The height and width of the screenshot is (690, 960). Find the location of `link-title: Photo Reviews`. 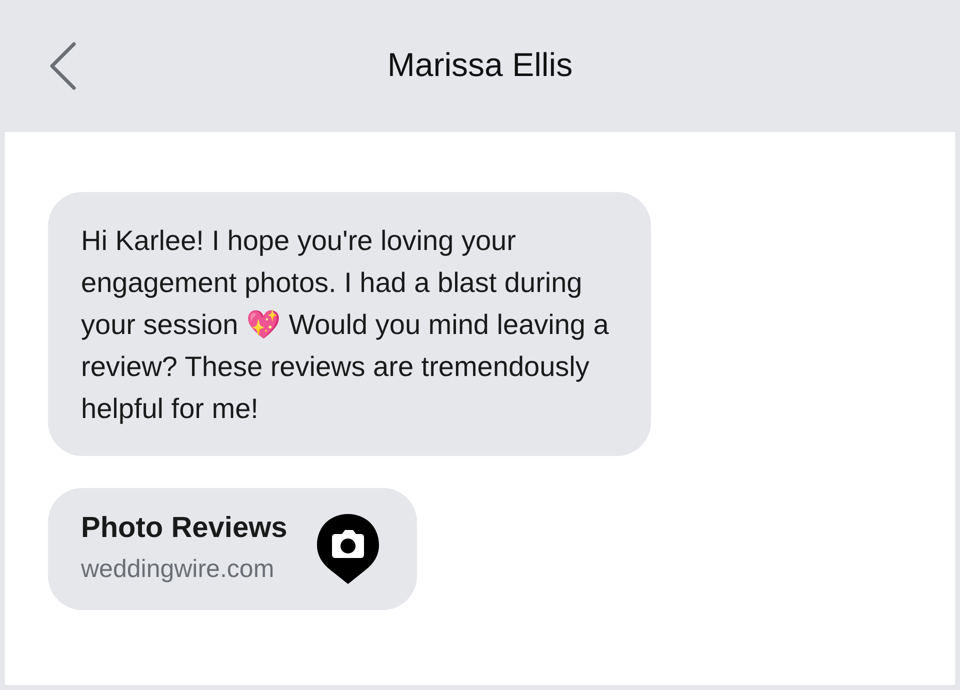

link-title: Photo Reviews is located at coordinates (184, 528).